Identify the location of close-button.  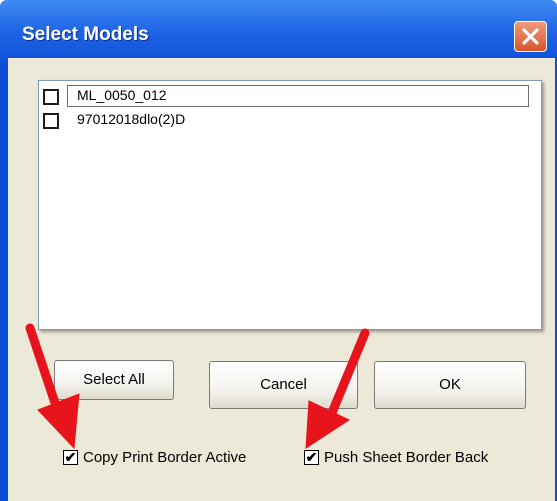
(530, 36).